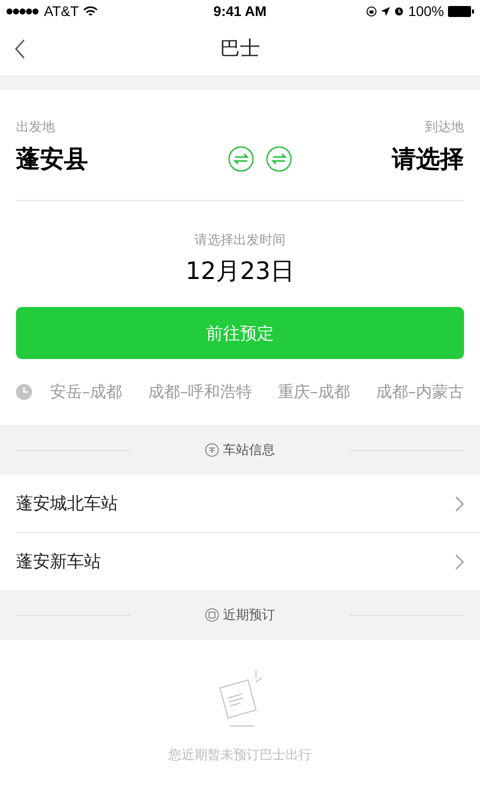  I want to click on destination-city: 请选择, so click(428, 159).